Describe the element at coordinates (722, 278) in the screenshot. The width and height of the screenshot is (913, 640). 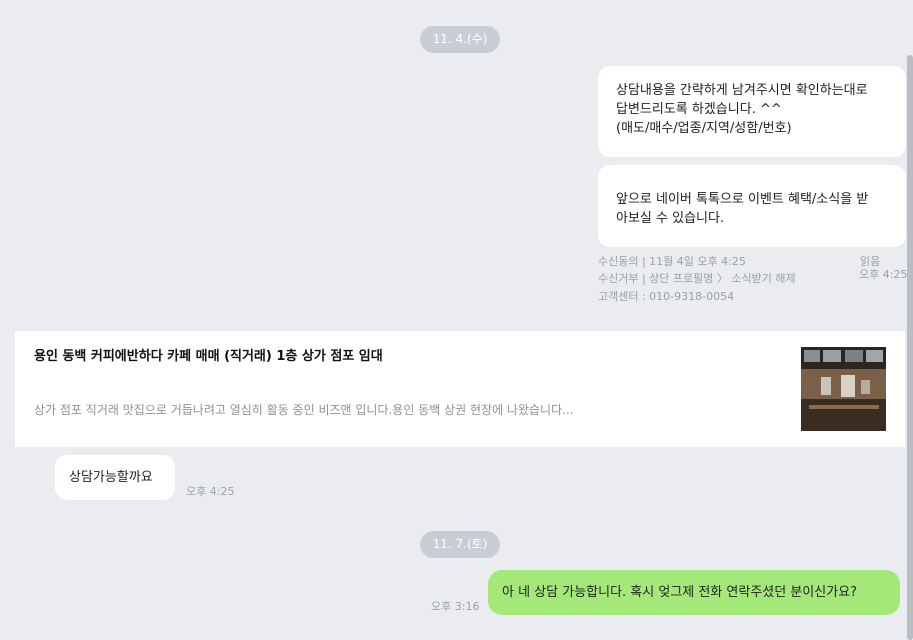
I see `chevron-right-icon: 〉` at that location.